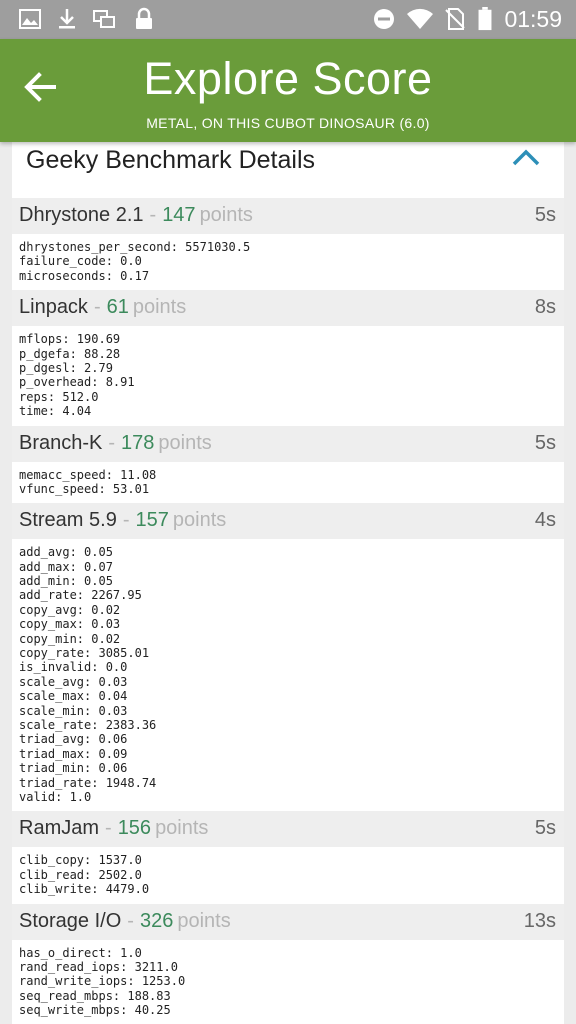 The height and width of the screenshot is (1024, 576). I want to click on benchmark-title: Branch-K -178 points, so click(115, 443).